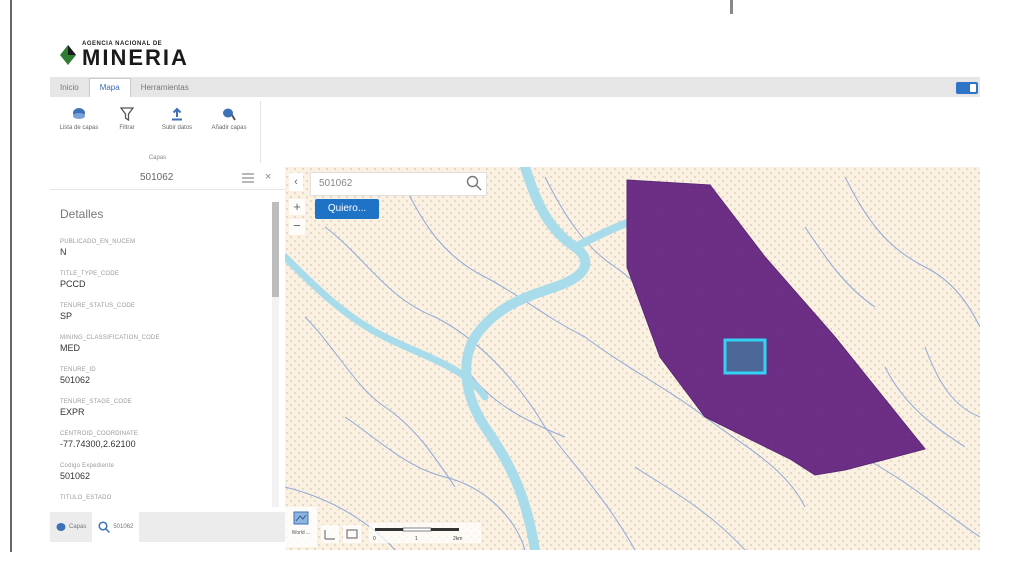 The width and height of the screenshot is (1013, 569). What do you see at coordinates (296, 182) in the screenshot?
I see `collapse-panel-button: ‹` at bounding box center [296, 182].